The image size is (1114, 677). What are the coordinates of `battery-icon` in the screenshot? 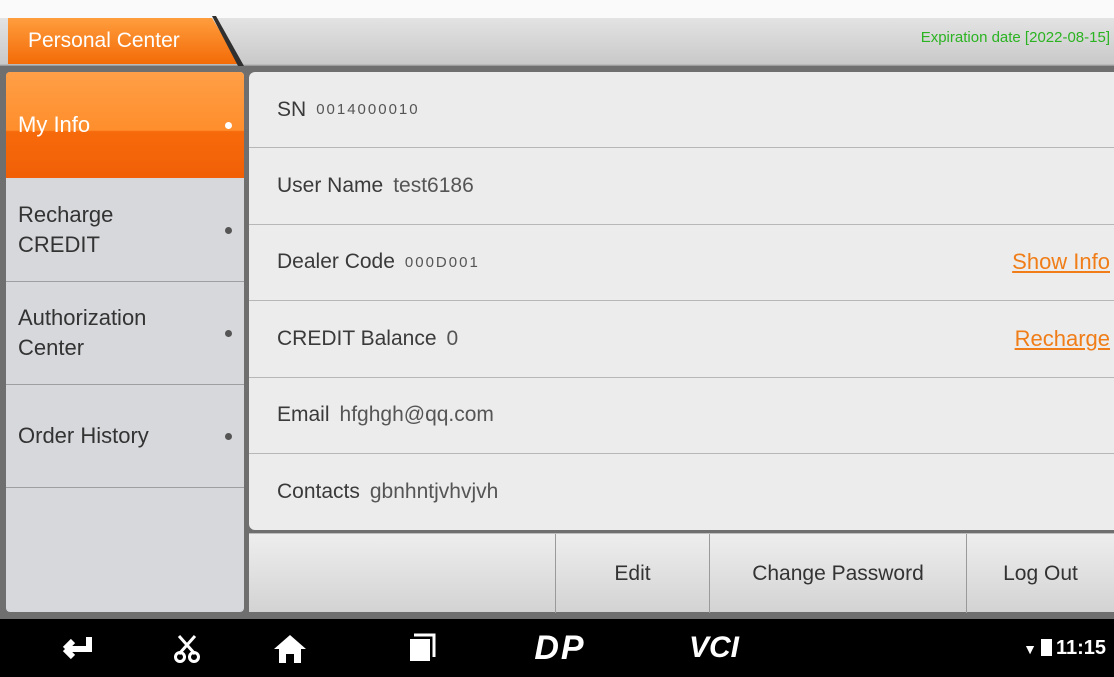 It's located at (1046, 647).